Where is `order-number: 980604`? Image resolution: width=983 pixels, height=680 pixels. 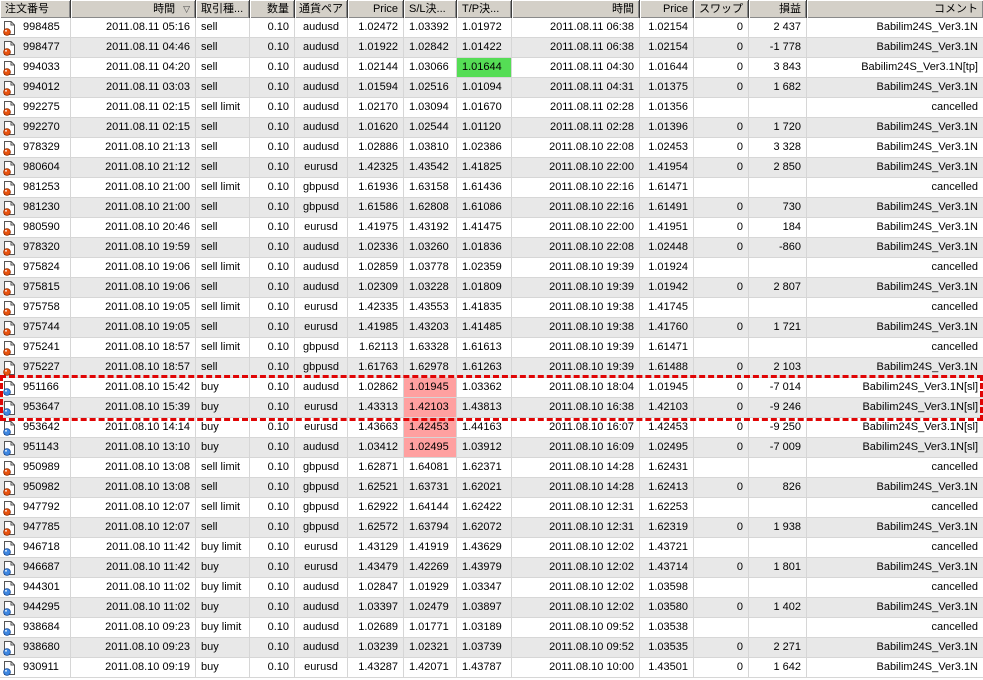
order-number: 980604 is located at coordinates (41, 167).